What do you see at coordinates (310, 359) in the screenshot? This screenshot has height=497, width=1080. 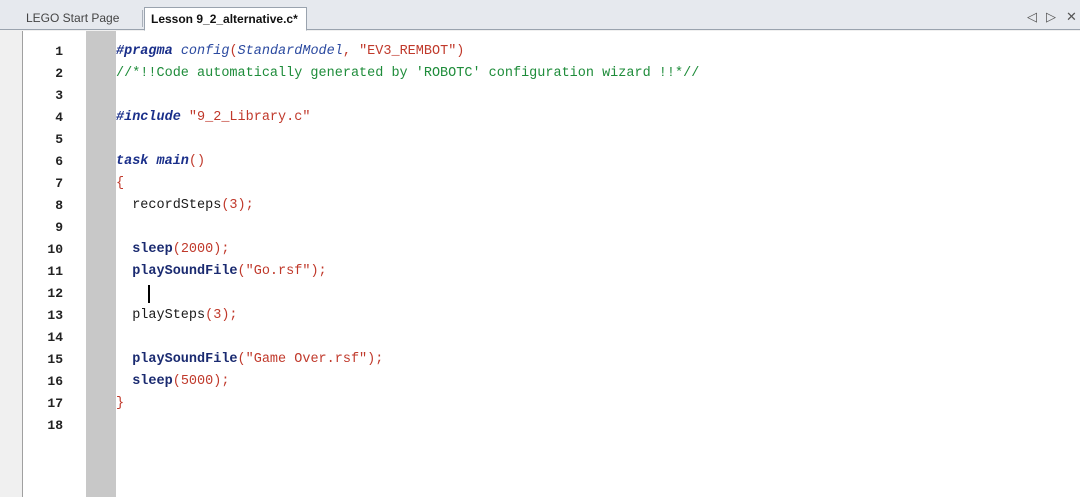 I see `arguments: ("Game Over.rsf");` at bounding box center [310, 359].